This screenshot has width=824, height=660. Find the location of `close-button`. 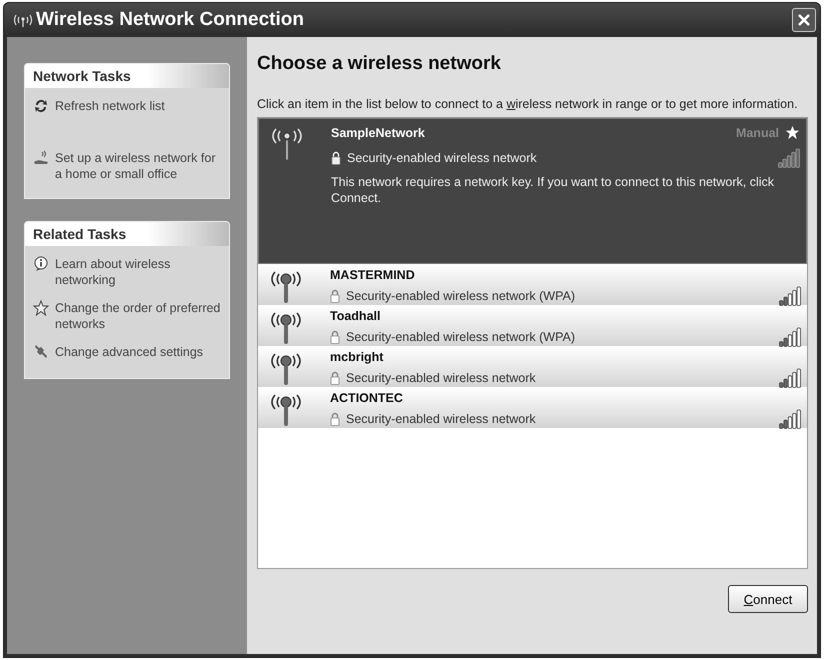

close-button is located at coordinates (804, 20).